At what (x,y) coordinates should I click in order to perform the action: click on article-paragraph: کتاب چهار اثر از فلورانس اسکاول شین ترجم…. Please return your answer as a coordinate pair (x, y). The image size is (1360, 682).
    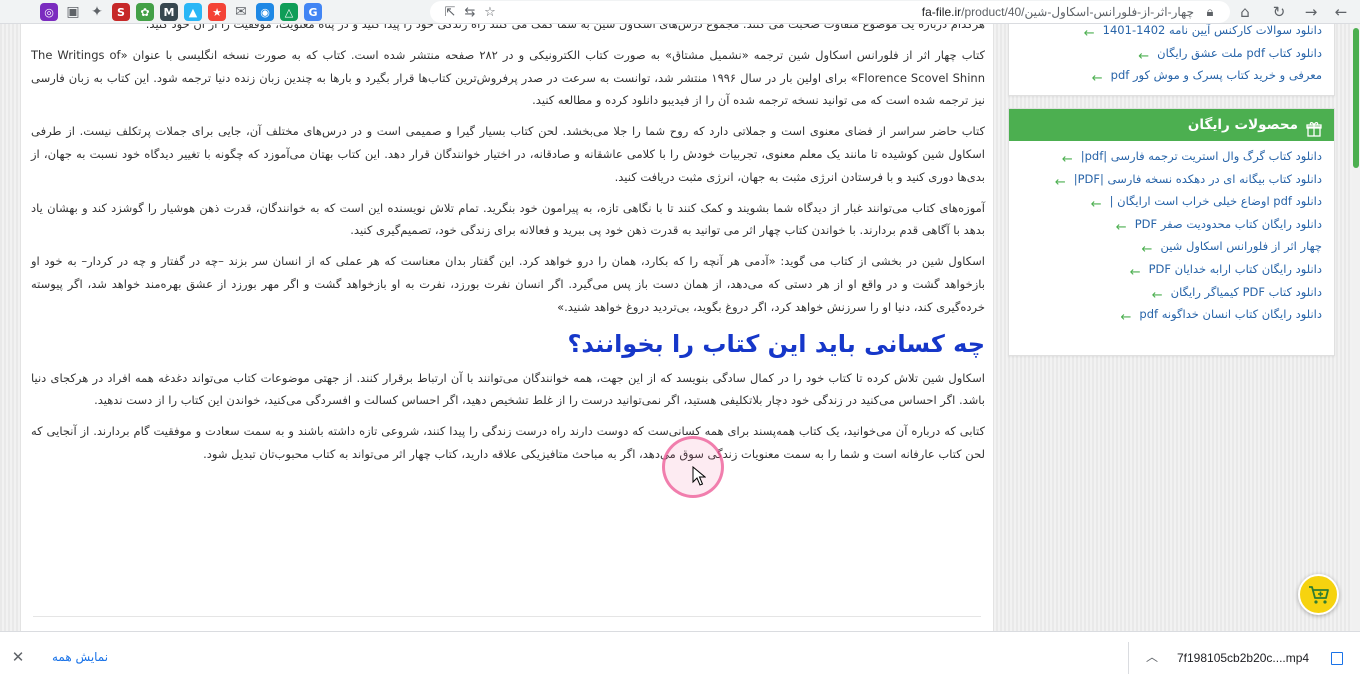
    Looking at the image, I should click on (508, 77).